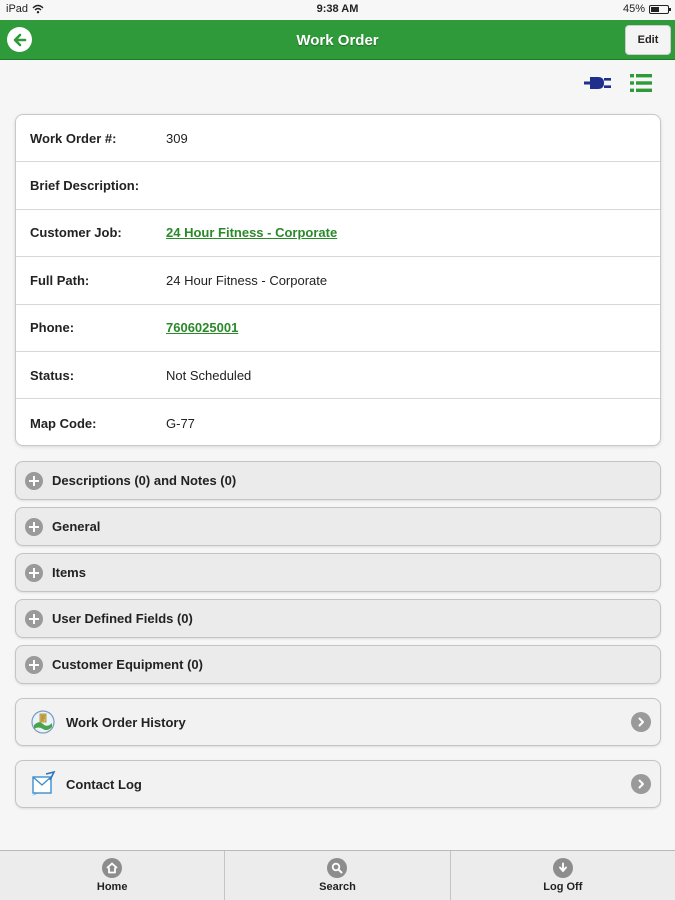  Describe the element at coordinates (338, 480) in the screenshot. I see `section-descriptions-notes: Descriptions (0) and Notes (0)` at that location.